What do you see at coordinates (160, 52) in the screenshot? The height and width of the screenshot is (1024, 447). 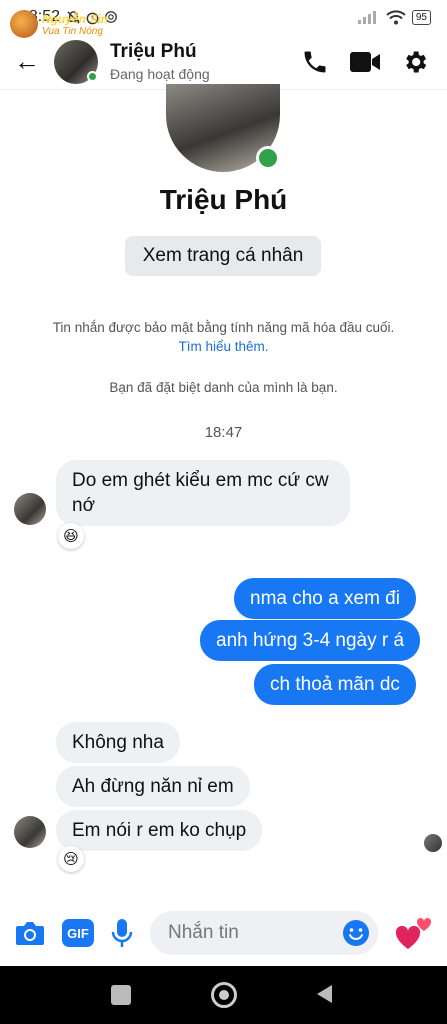 I see `contact-name: Triệu Phú` at bounding box center [160, 52].